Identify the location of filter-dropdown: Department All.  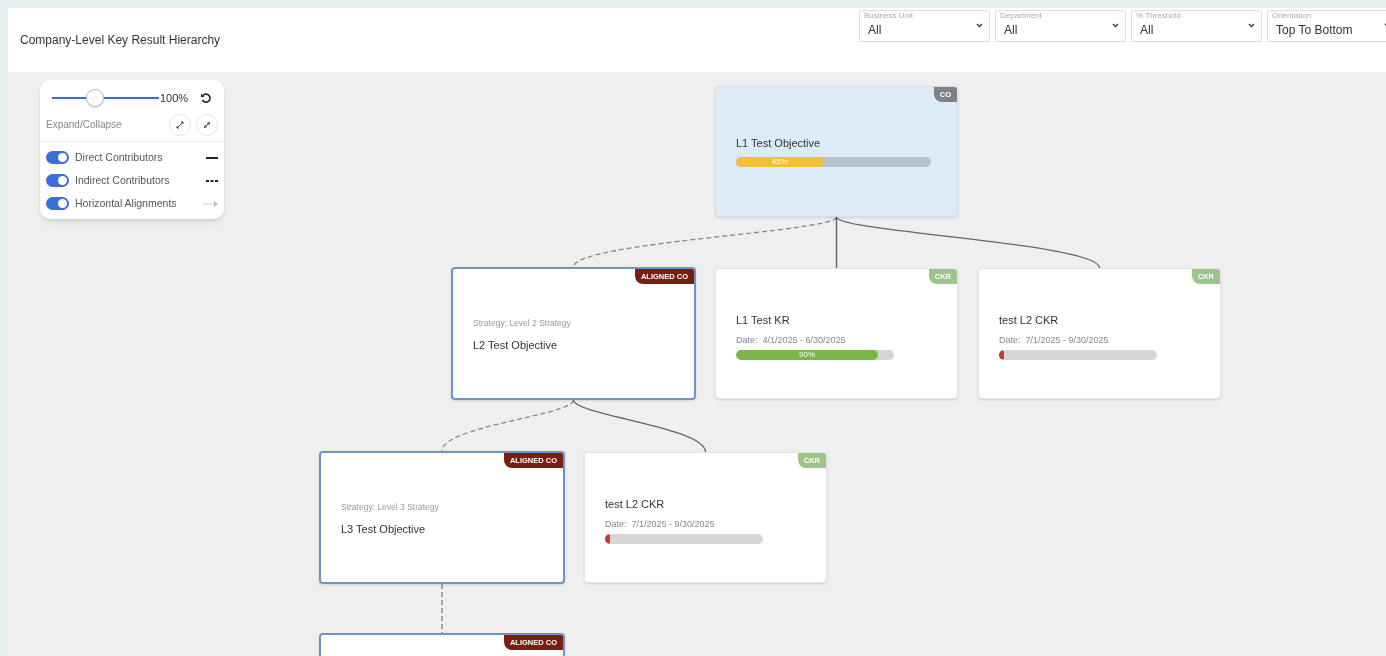
(1060, 26).